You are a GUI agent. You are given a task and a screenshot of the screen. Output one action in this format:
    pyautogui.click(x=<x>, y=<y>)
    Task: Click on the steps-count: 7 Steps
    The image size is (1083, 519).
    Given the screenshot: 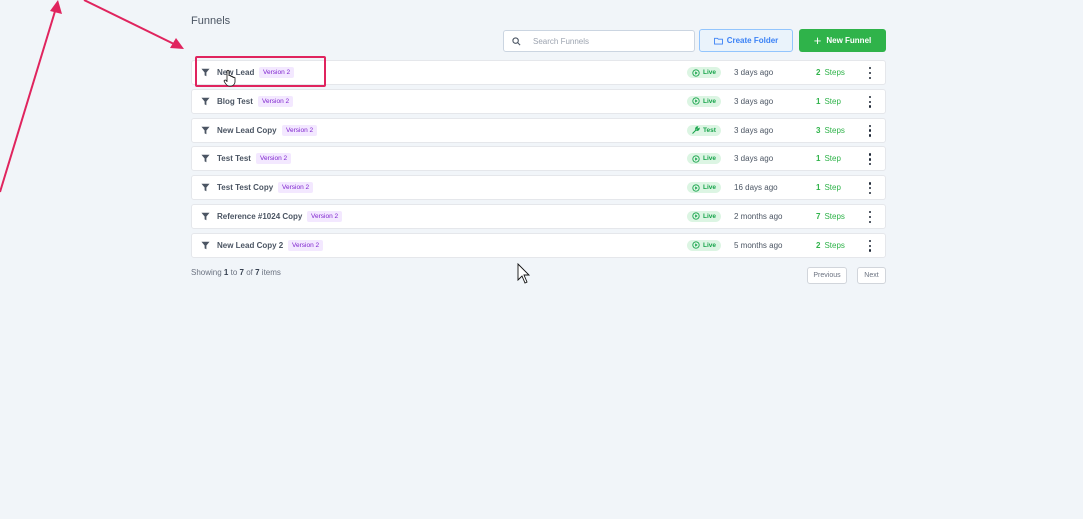 What is the action you would take?
    pyautogui.click(x=830, y=216)
    